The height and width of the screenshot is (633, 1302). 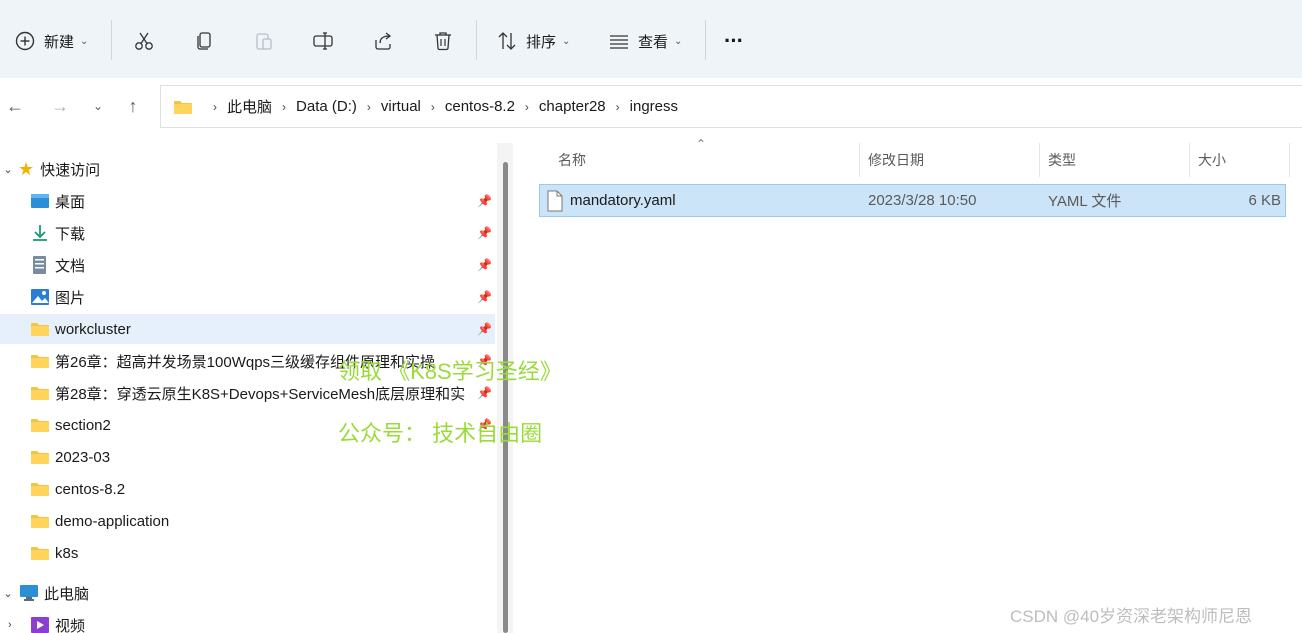 I want to click on navigation-scrollbar-thumb, so click(x=505, y=397).